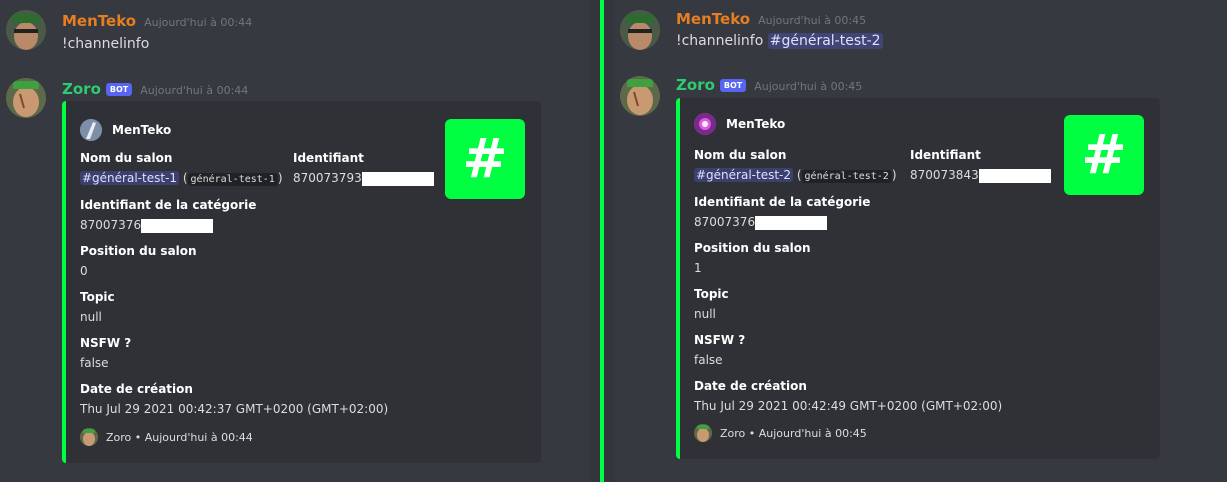  Describe the element at coordinates (327, 178) in the screenshot. I see `channel-id-text: 870073793` at that location.